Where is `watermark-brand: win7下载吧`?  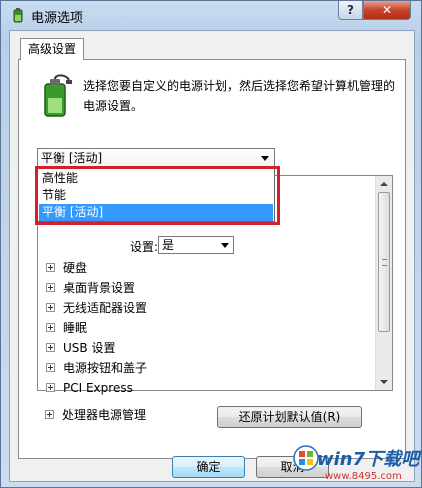 watermark-brand: win7下载吧 is located at coordinates (368, 459).